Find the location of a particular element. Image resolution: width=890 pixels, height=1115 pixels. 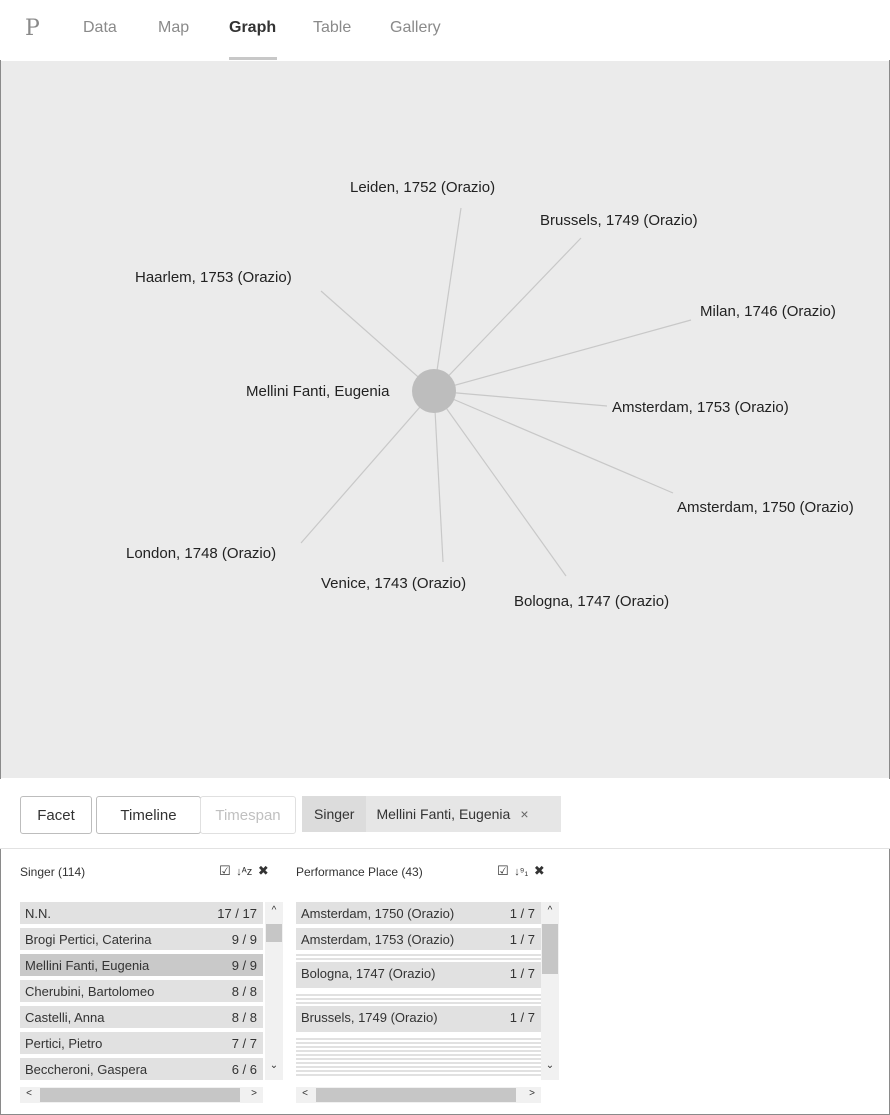

place-vertical-scrollbar: ^ ⌄ is located at coordinates (550, 991).